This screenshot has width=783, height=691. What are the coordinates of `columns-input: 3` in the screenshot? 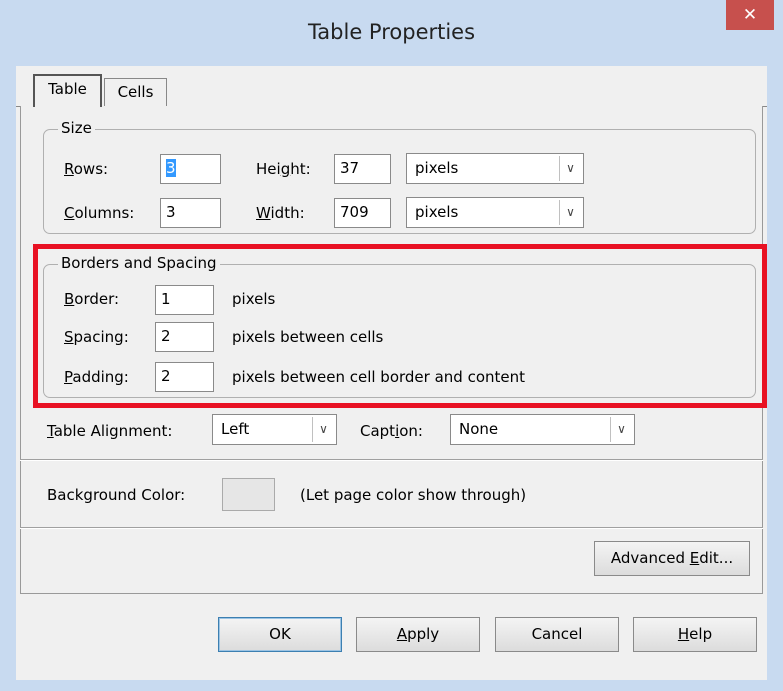 It's located at (190, 213).